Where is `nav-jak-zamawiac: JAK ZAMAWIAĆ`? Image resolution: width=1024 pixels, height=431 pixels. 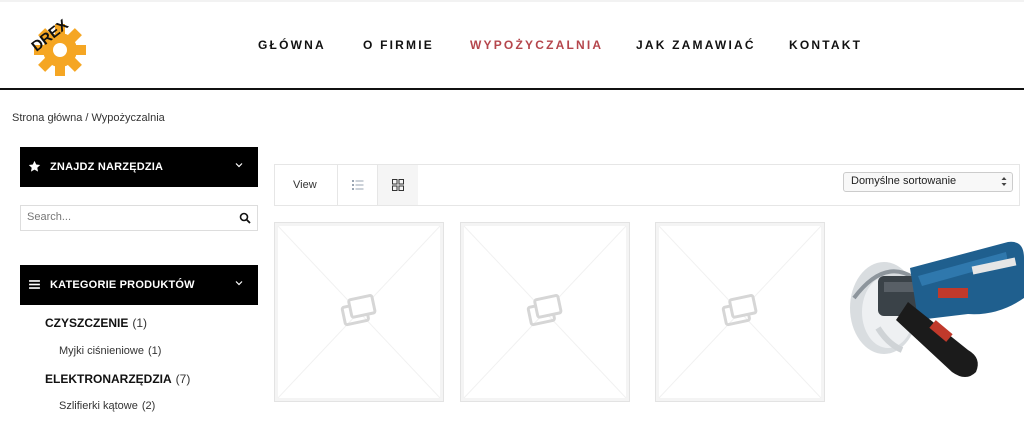 nav-jak-zamawiac: JAK ZAMAWIAĆ is located at coordinates (696, 45).